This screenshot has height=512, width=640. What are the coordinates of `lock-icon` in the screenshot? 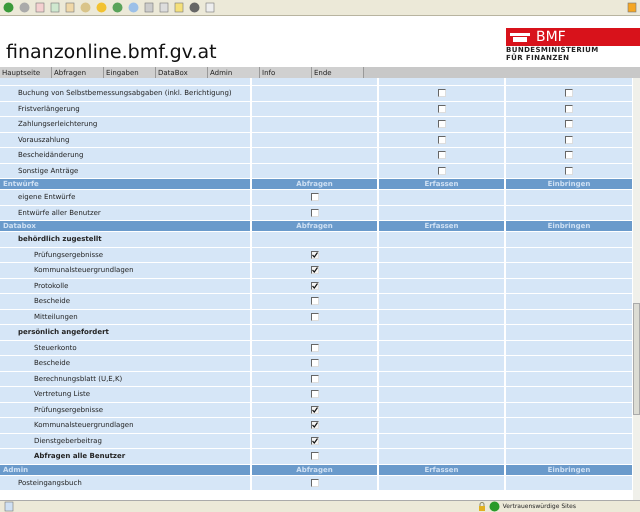 It's located at (482, 506).